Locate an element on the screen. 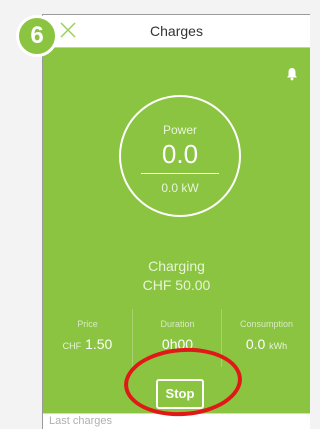 The height and width of the screenshot is (429, 320). charging-state: Charging is located at coordinates (176, 266).